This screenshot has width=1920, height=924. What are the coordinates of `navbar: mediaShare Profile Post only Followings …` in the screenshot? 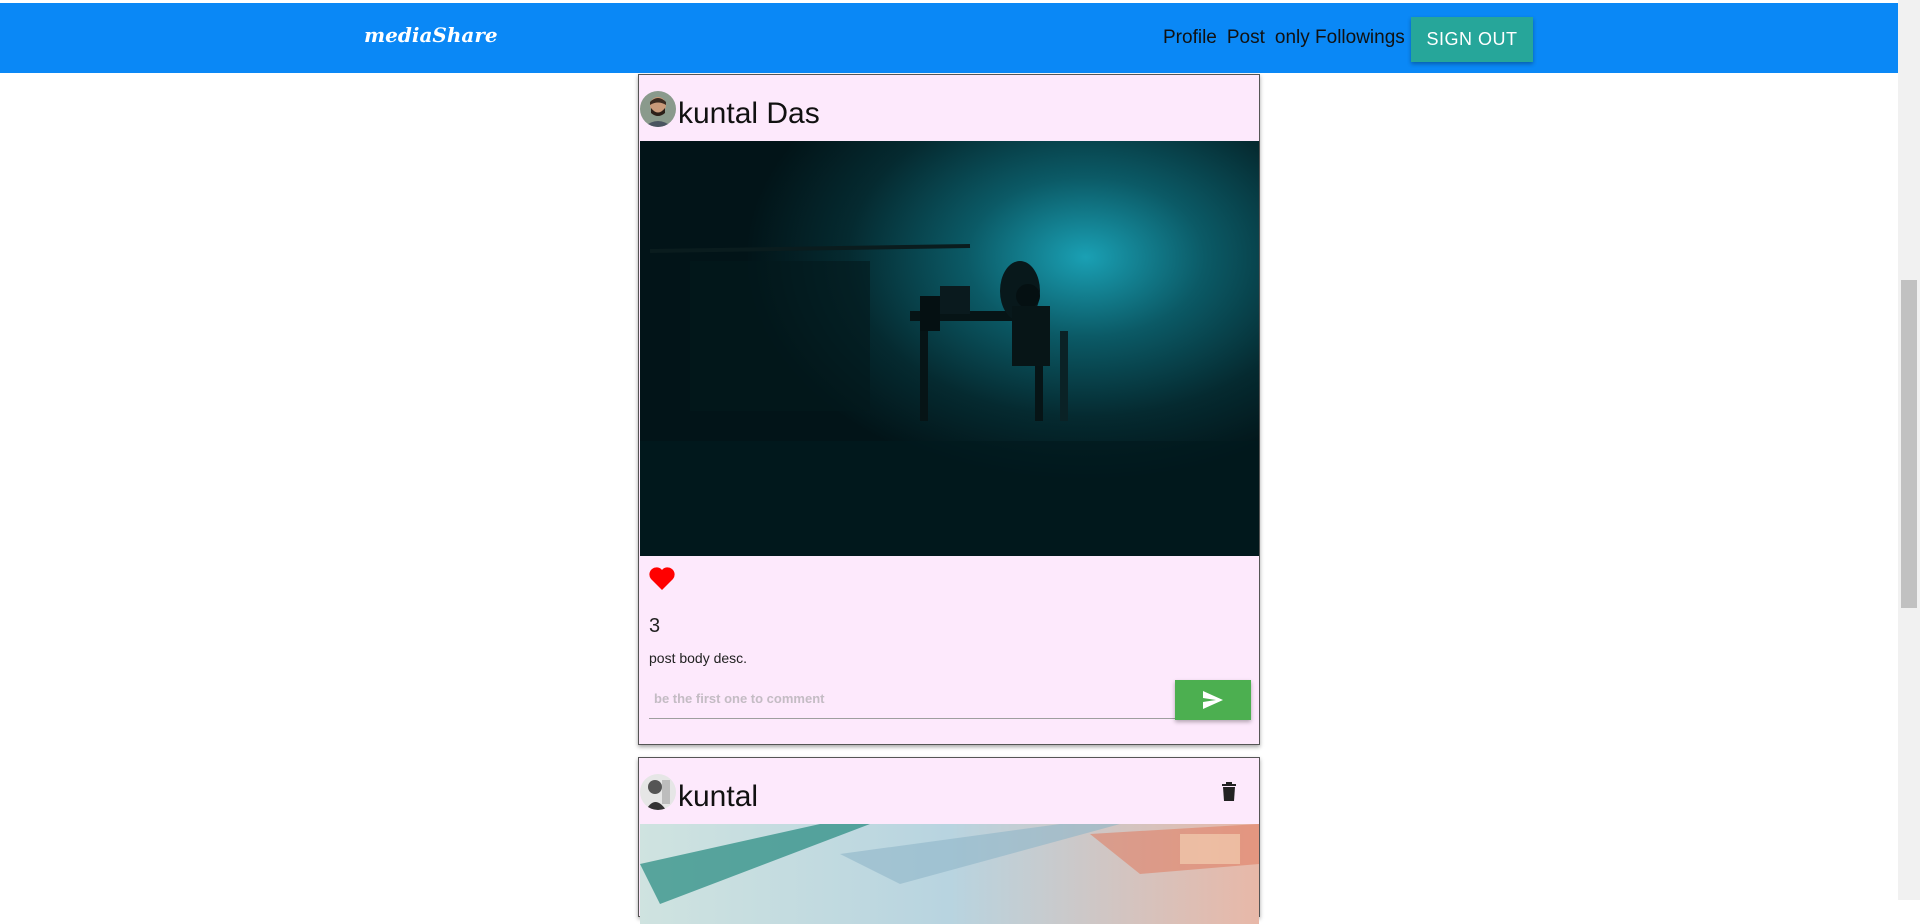 It's located at (949, 38).